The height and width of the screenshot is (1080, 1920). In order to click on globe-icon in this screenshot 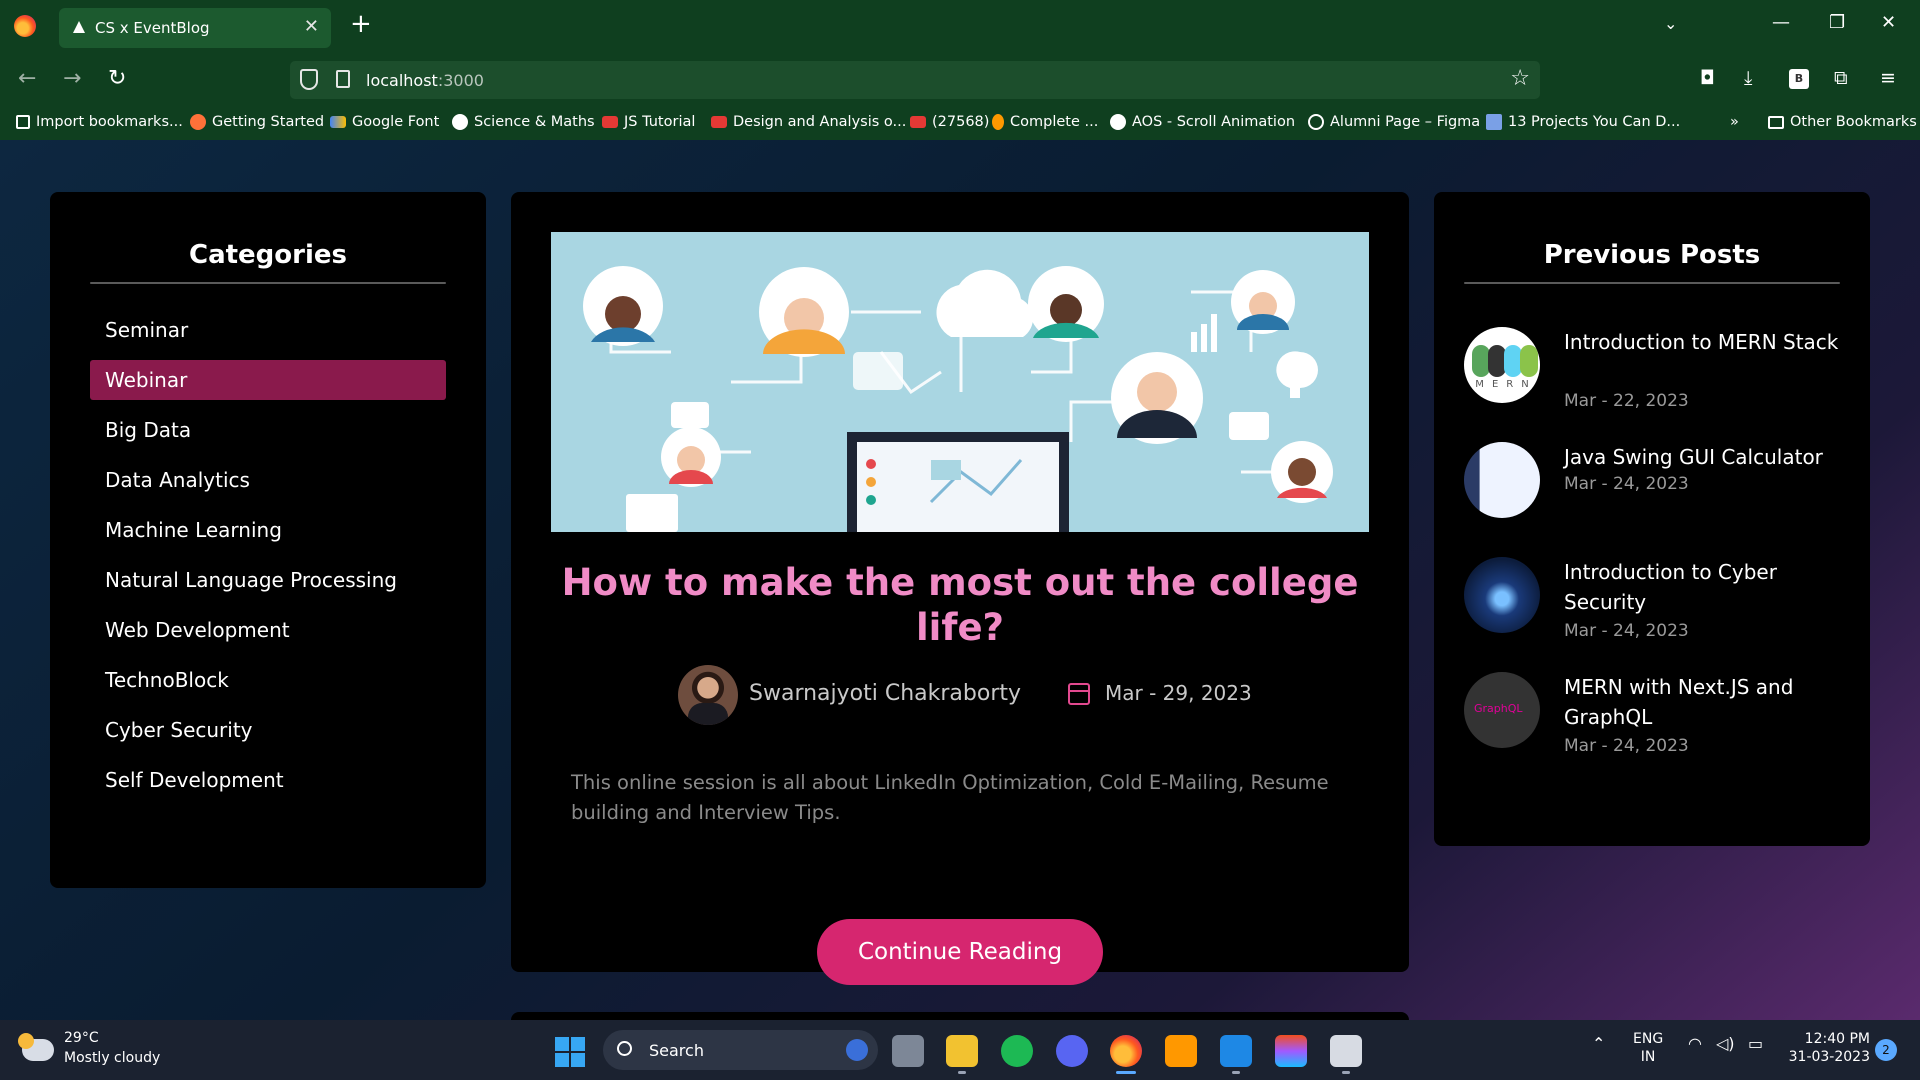, I will do `click(1316, 122)`.